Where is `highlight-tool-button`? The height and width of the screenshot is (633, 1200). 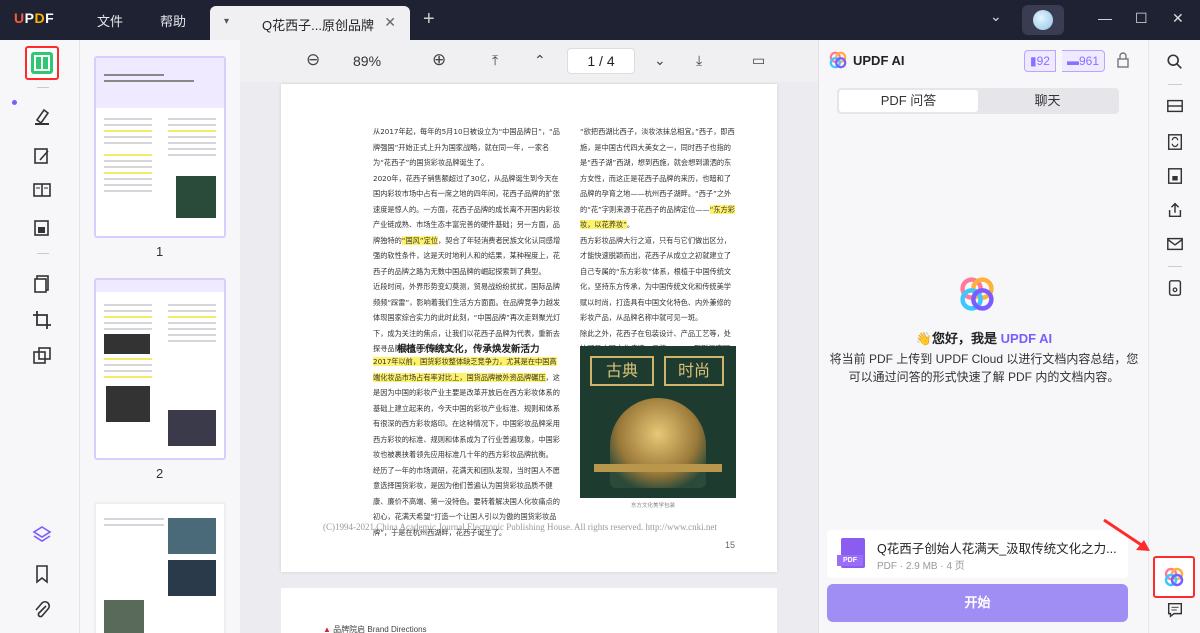 highlight-tool-button is located at coordinates (42, 116).